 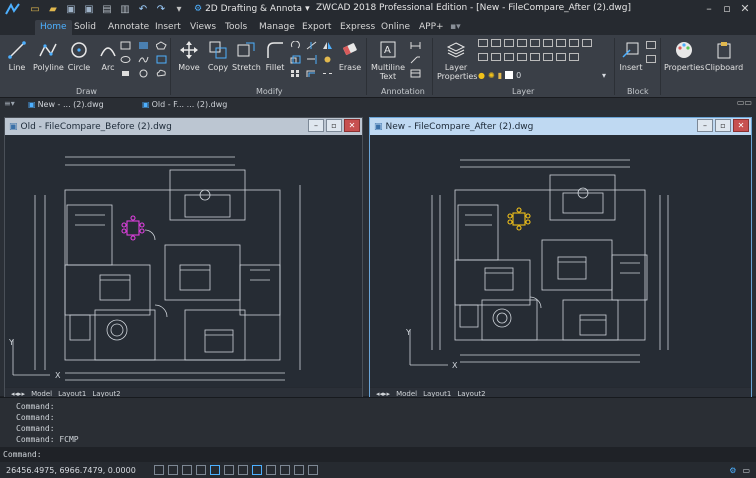 I want to click on array-icon, so click(x=295, y=73).